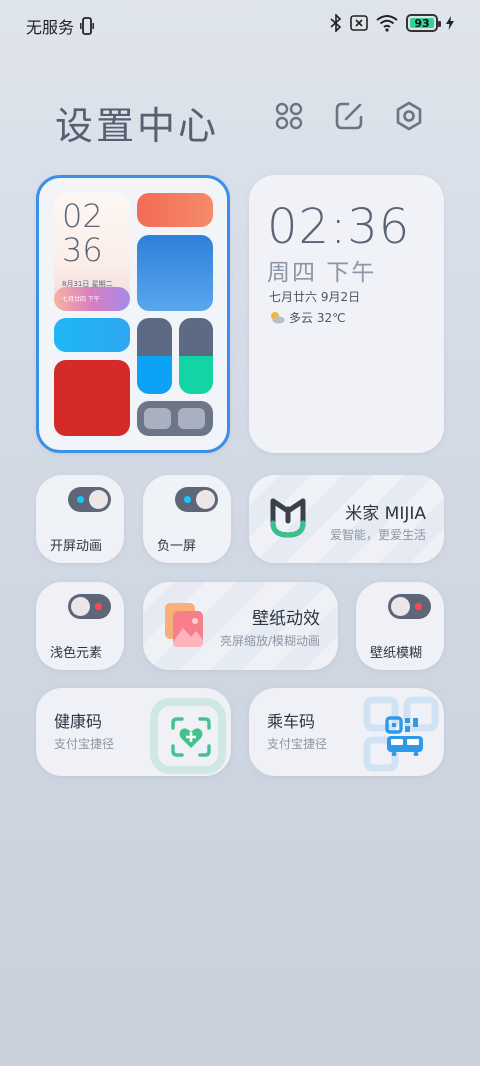 This screenshot has height=1066, width=480. What do you see at coordinates (175, 273) in the screenshot?
I see `mini-blue-tile` at bounding box center [175, 273].